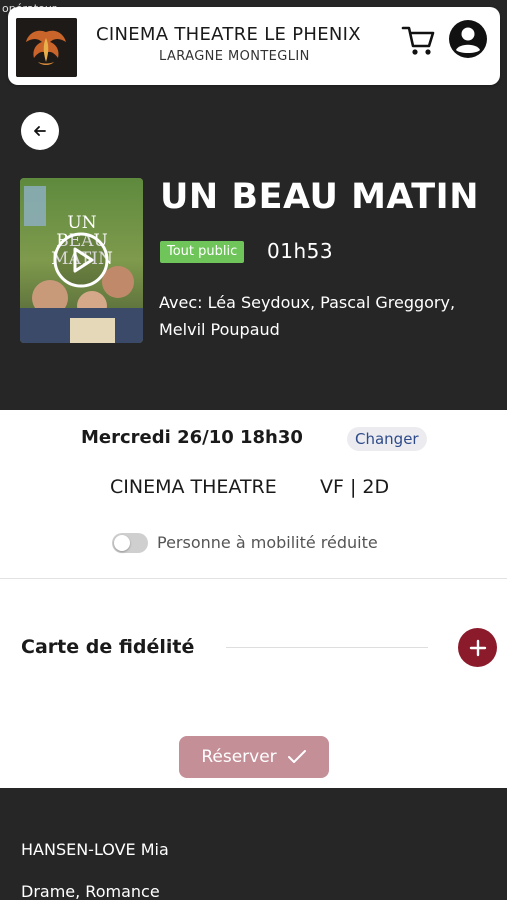 Image resolution: width=507 pixels, height=900 pixels. Describe the element at coordinates (108, 647) in the screenshot. I see `loyalty-card-label: Carte de fidélité` at that location.